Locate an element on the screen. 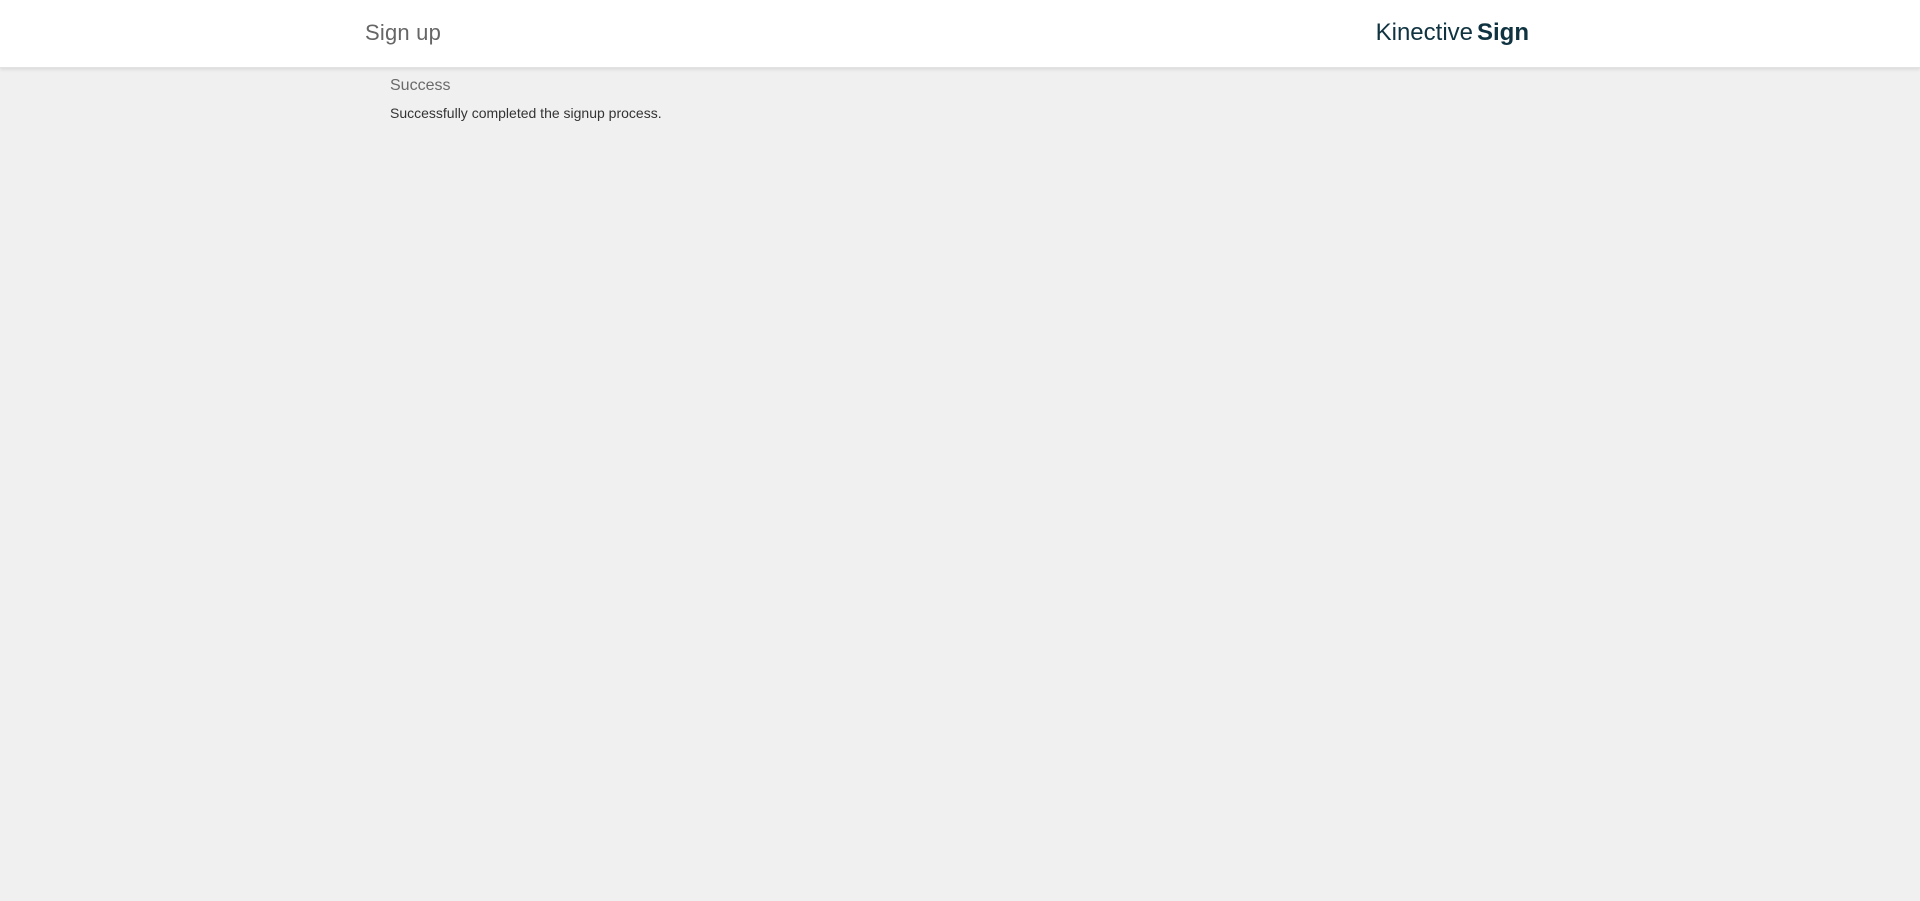  page-title: Sign up is located at coordinates (403, 32).